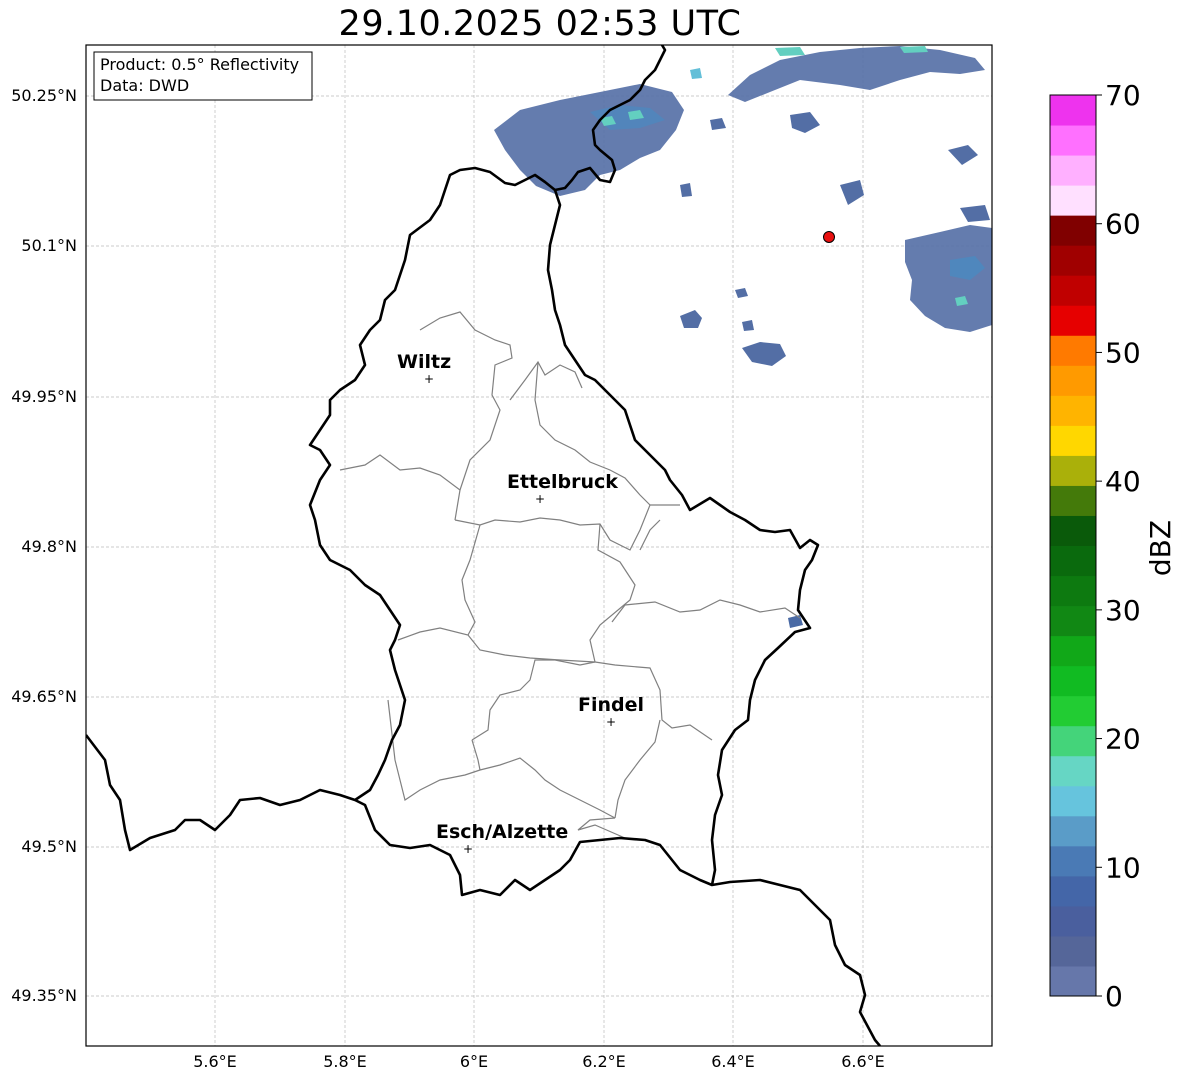 The height and width of the screenshot is (1081, 1184). I want to click on lat-tick-label: 49.8°N, so click(49, 546).